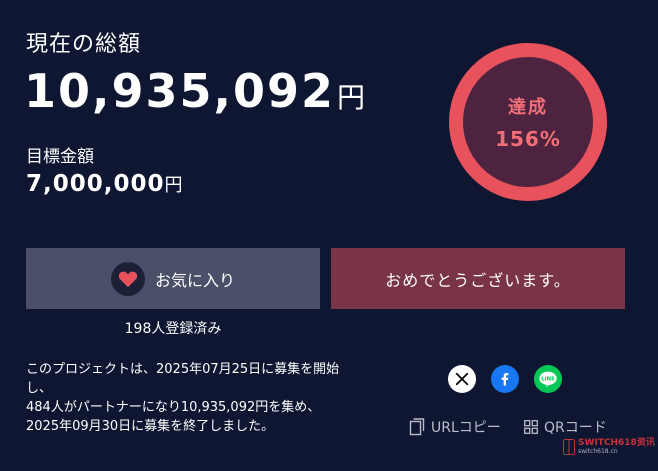  I want to click on total-amount-unit: 円, so click(351, 97).